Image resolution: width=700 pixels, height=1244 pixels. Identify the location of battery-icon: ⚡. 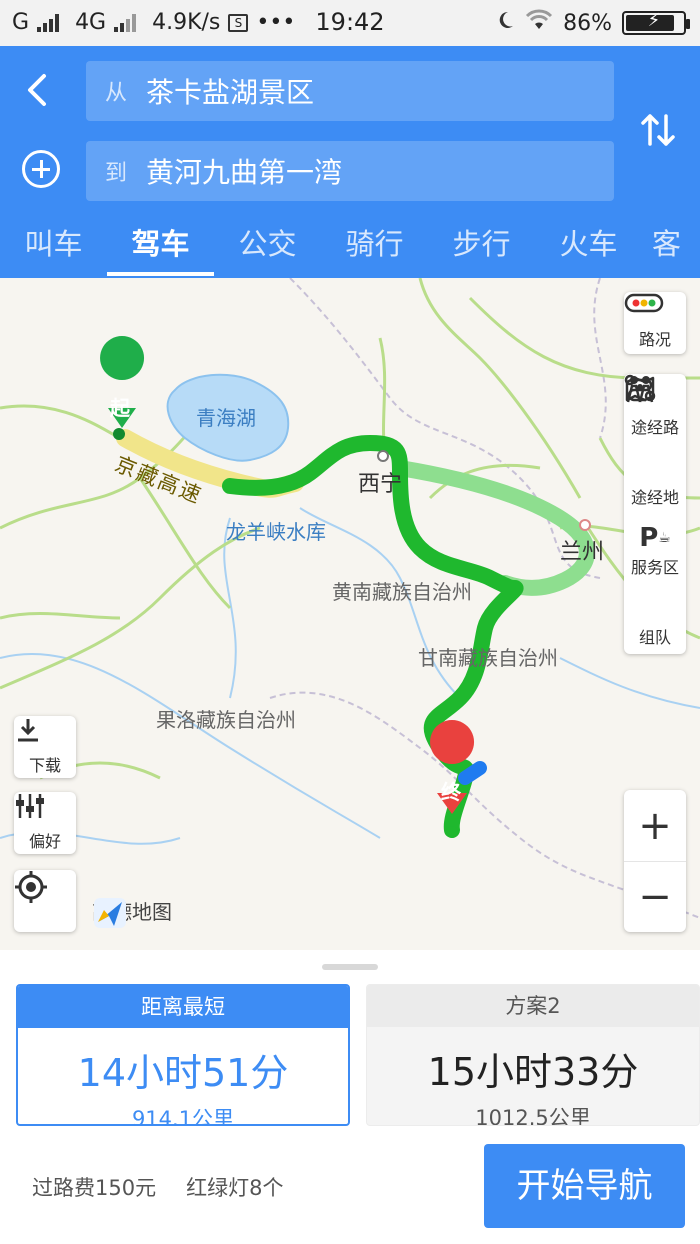
(656, 22).